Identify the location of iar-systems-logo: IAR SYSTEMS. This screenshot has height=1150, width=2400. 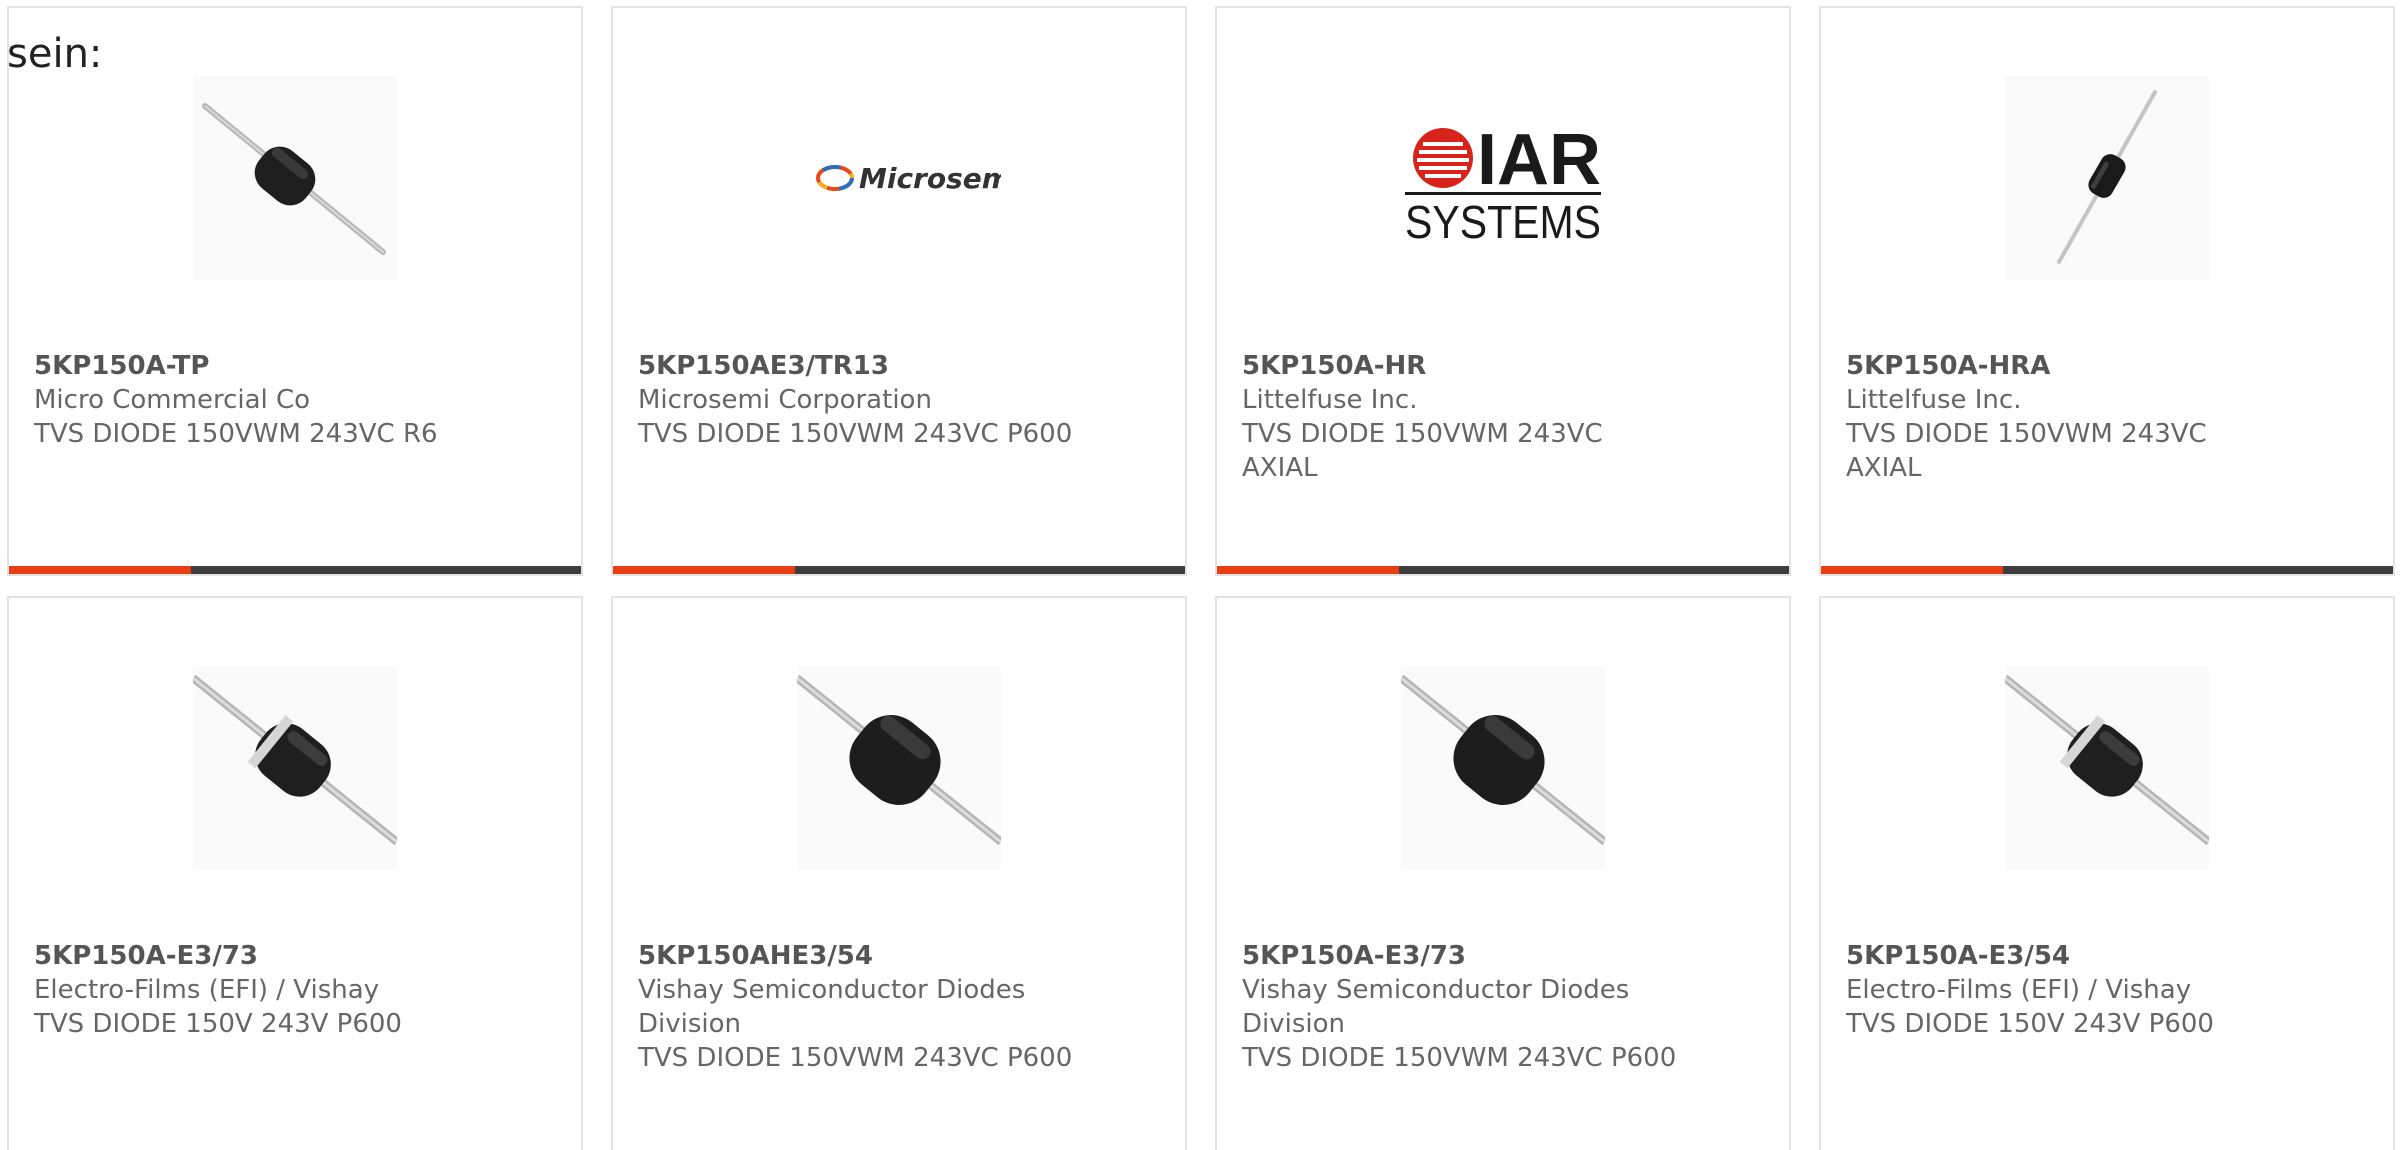
(1503, 178).